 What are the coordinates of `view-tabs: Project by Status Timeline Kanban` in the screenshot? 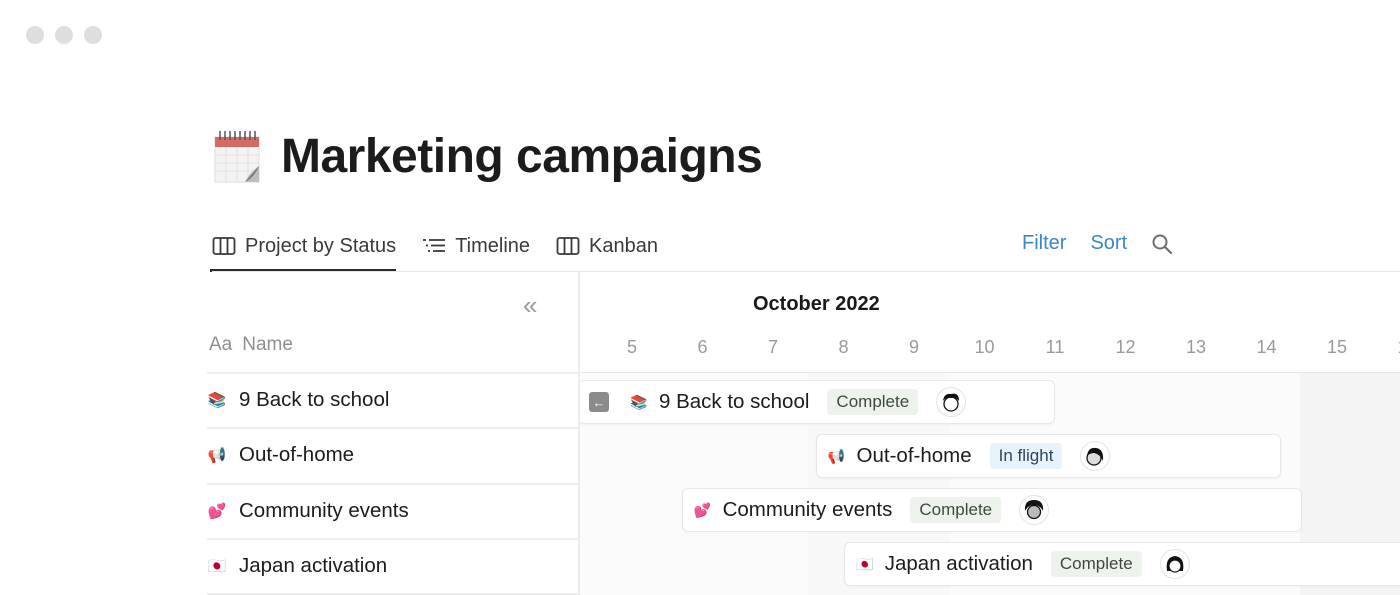 It's located at (433, 250).